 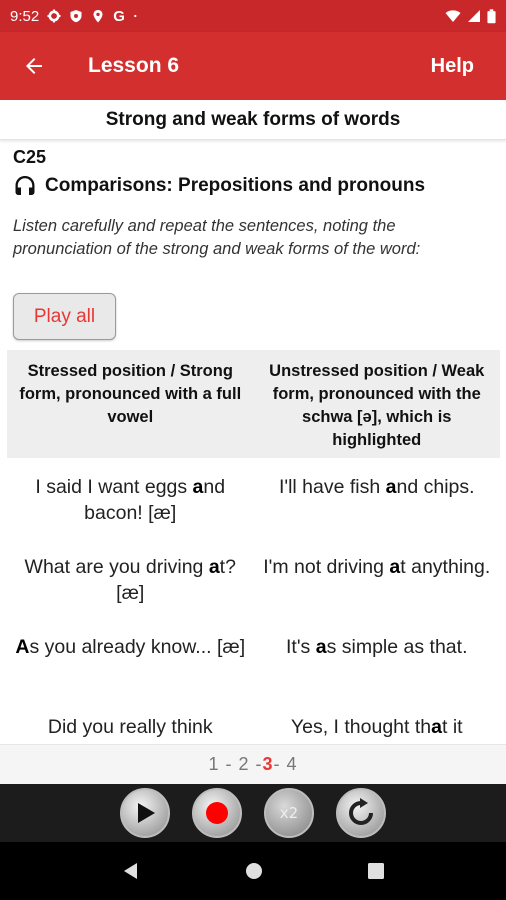 I want to click on system-nav-bar, so click(x=253, y=871).